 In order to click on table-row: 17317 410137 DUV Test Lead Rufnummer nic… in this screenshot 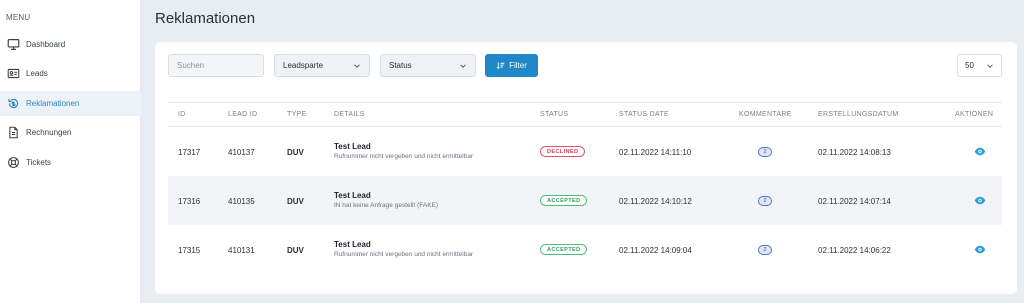, I will do `click(585, 151)`.